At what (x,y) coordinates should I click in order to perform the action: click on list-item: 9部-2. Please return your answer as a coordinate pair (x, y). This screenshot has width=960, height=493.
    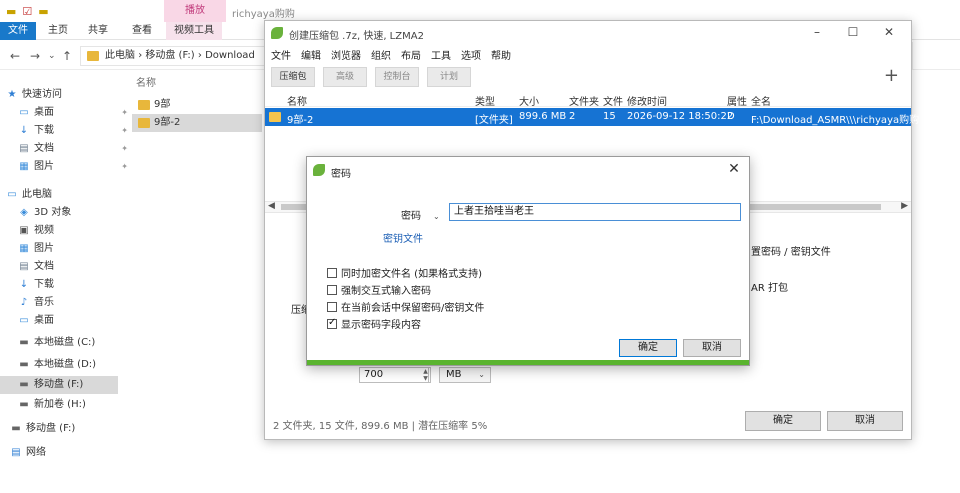
    Looking at the image, I should click on (197, 123).